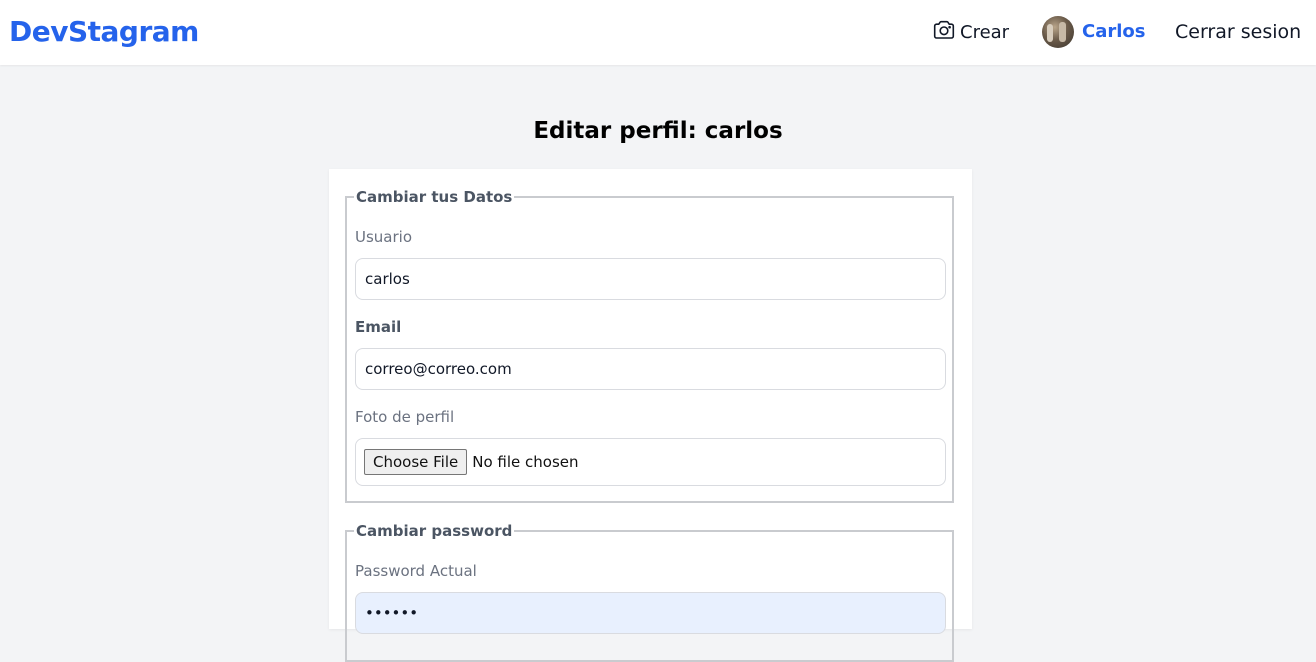  I want to click on datos-legend: Cambiar tus Datos, so click(434, 197).